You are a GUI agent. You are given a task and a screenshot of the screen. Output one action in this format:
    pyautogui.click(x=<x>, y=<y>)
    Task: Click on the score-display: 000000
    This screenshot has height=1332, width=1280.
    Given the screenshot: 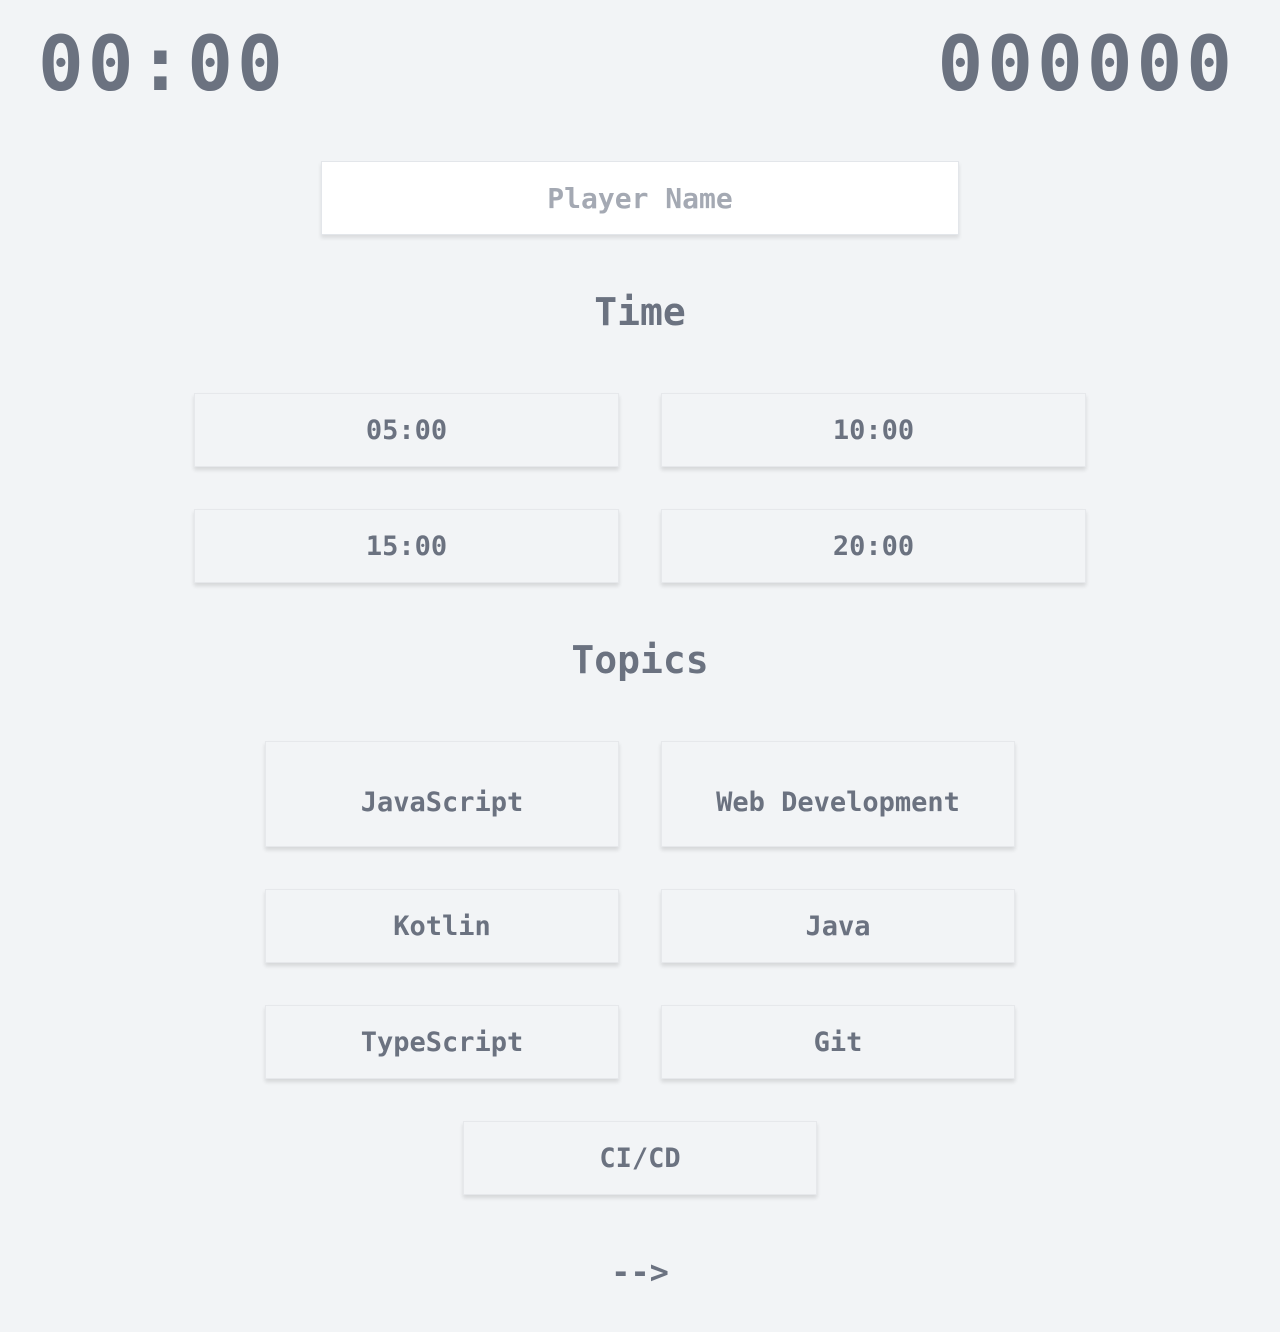 What is the action you would take?
    pyautogui.click(x=1086, y=63)
    